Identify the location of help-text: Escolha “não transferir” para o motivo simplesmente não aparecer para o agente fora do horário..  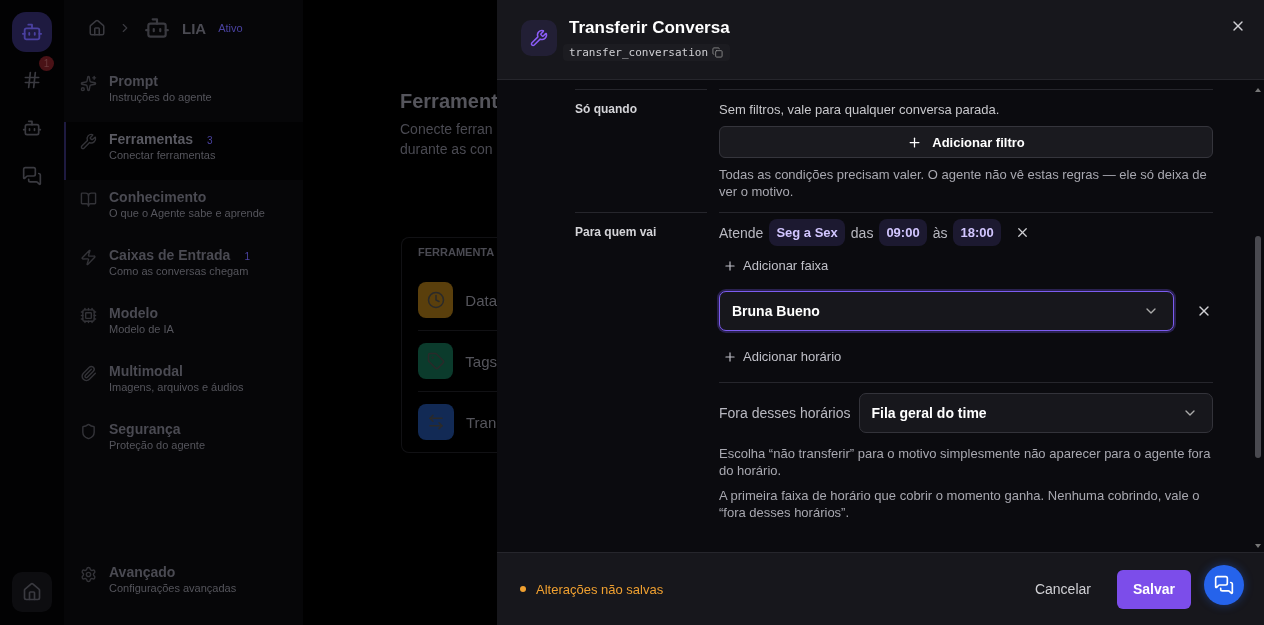
(965, 462).